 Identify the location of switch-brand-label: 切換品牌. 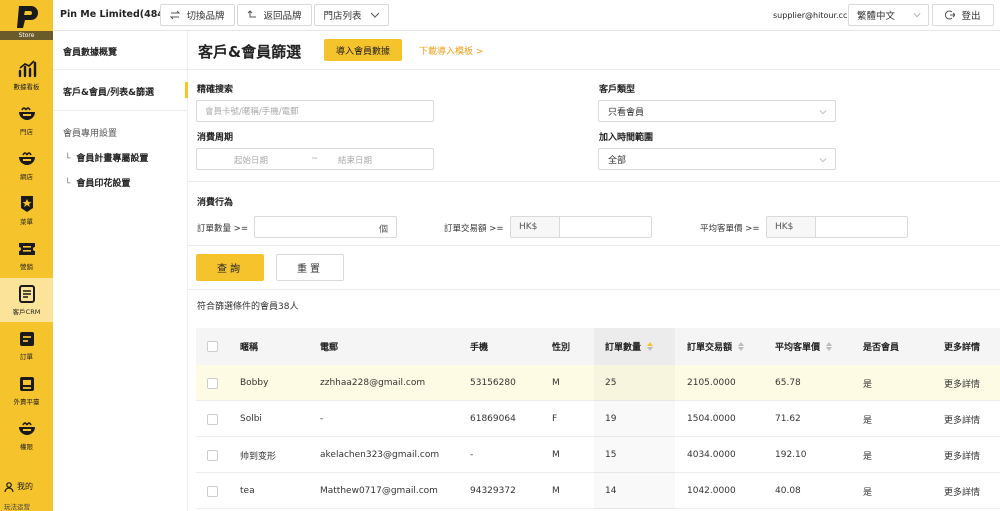
(205, 16).